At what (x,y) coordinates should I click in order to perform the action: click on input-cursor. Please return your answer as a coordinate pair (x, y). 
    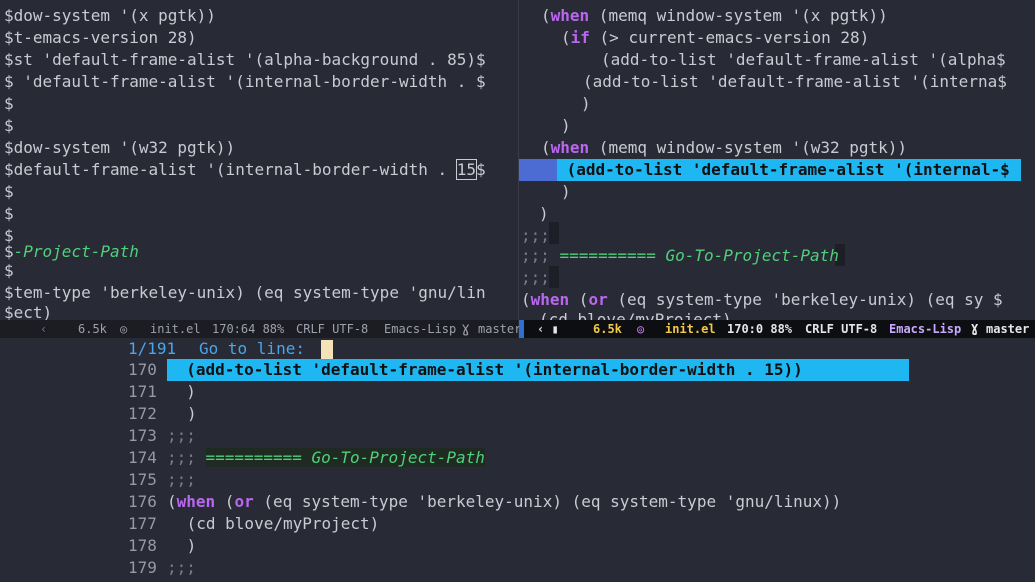
    Looking at the image, I should click on (327, 349).